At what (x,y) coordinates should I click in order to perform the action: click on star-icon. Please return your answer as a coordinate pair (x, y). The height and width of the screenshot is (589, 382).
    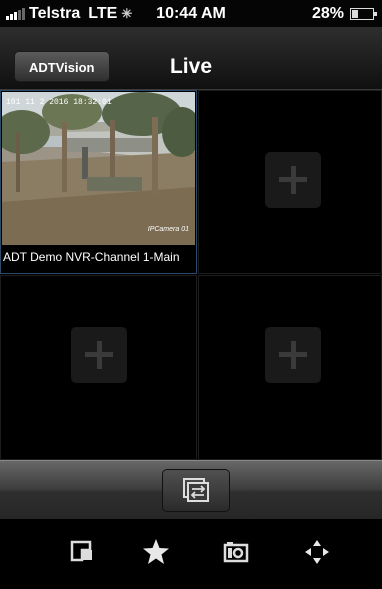
    Looking at the image, I should click on (156, 551).